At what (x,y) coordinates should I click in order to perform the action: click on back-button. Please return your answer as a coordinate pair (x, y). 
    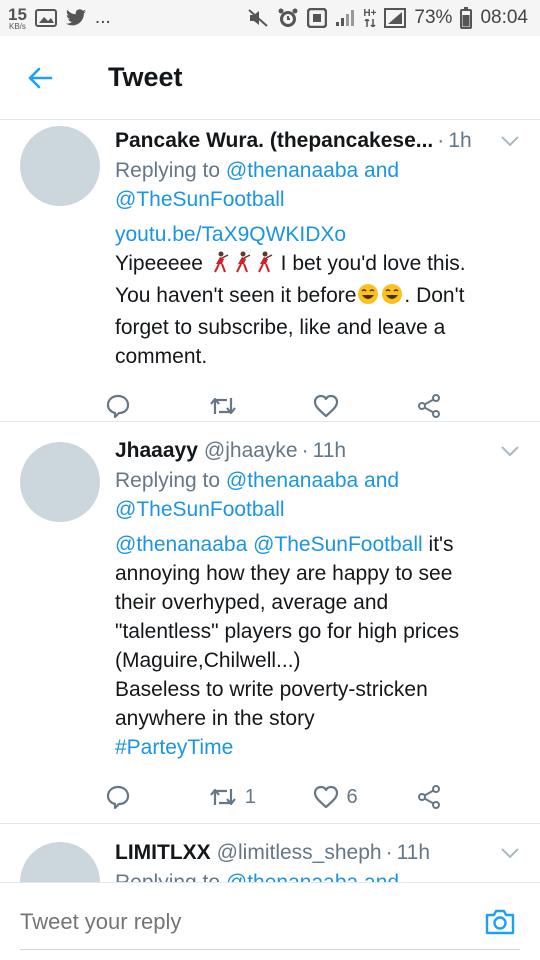
    Looking at the image, I should click on (40, 78).